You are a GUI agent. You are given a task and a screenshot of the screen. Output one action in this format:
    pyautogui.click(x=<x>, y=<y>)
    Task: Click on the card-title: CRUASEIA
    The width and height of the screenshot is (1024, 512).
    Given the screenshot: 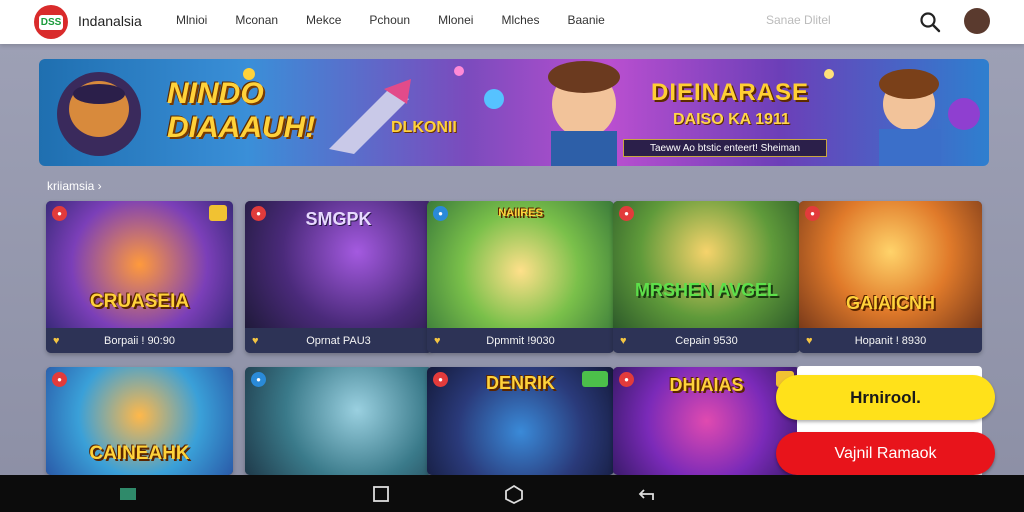 What is the action you would take?
    pyautogui.click(x=139, y=301)
    